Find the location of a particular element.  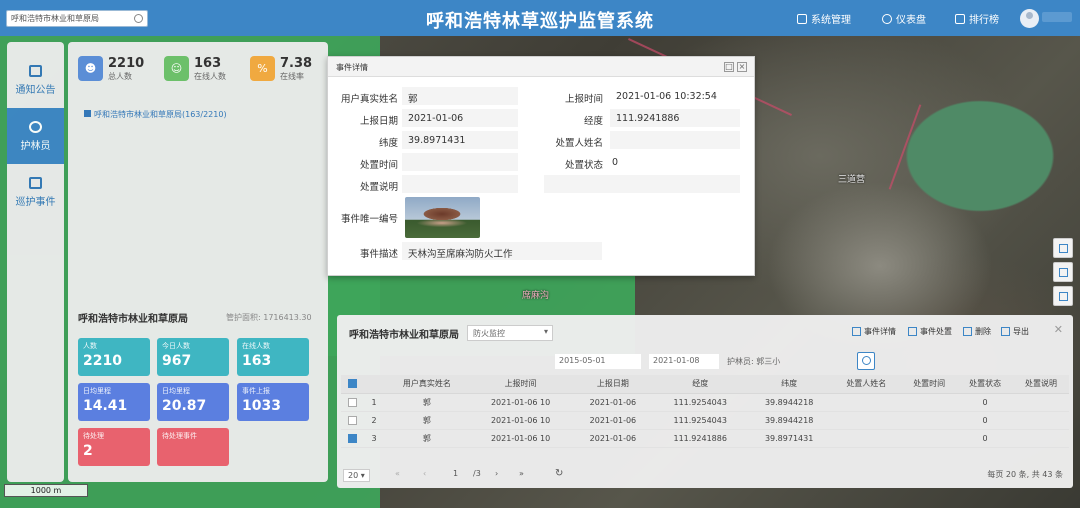

column-header: 上报时间 is located at coordinates (520, 384).